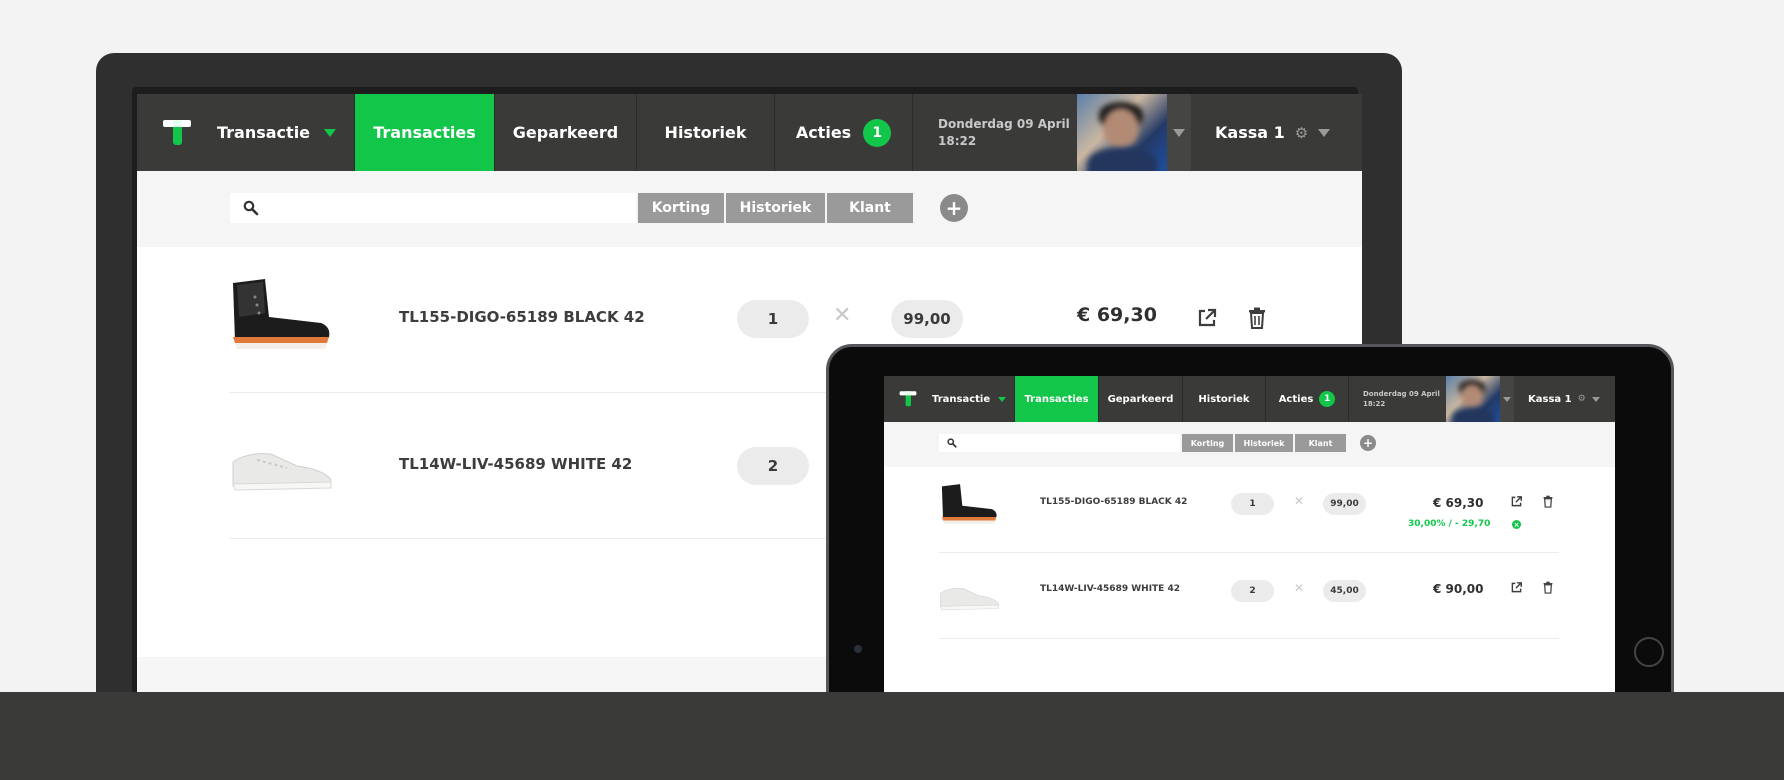 Image resolution: width=1784 pixels, height=780 pixels. Describe the element at coordinates (858, 649) in the screenshot. I see `tablet-camera` at that location.